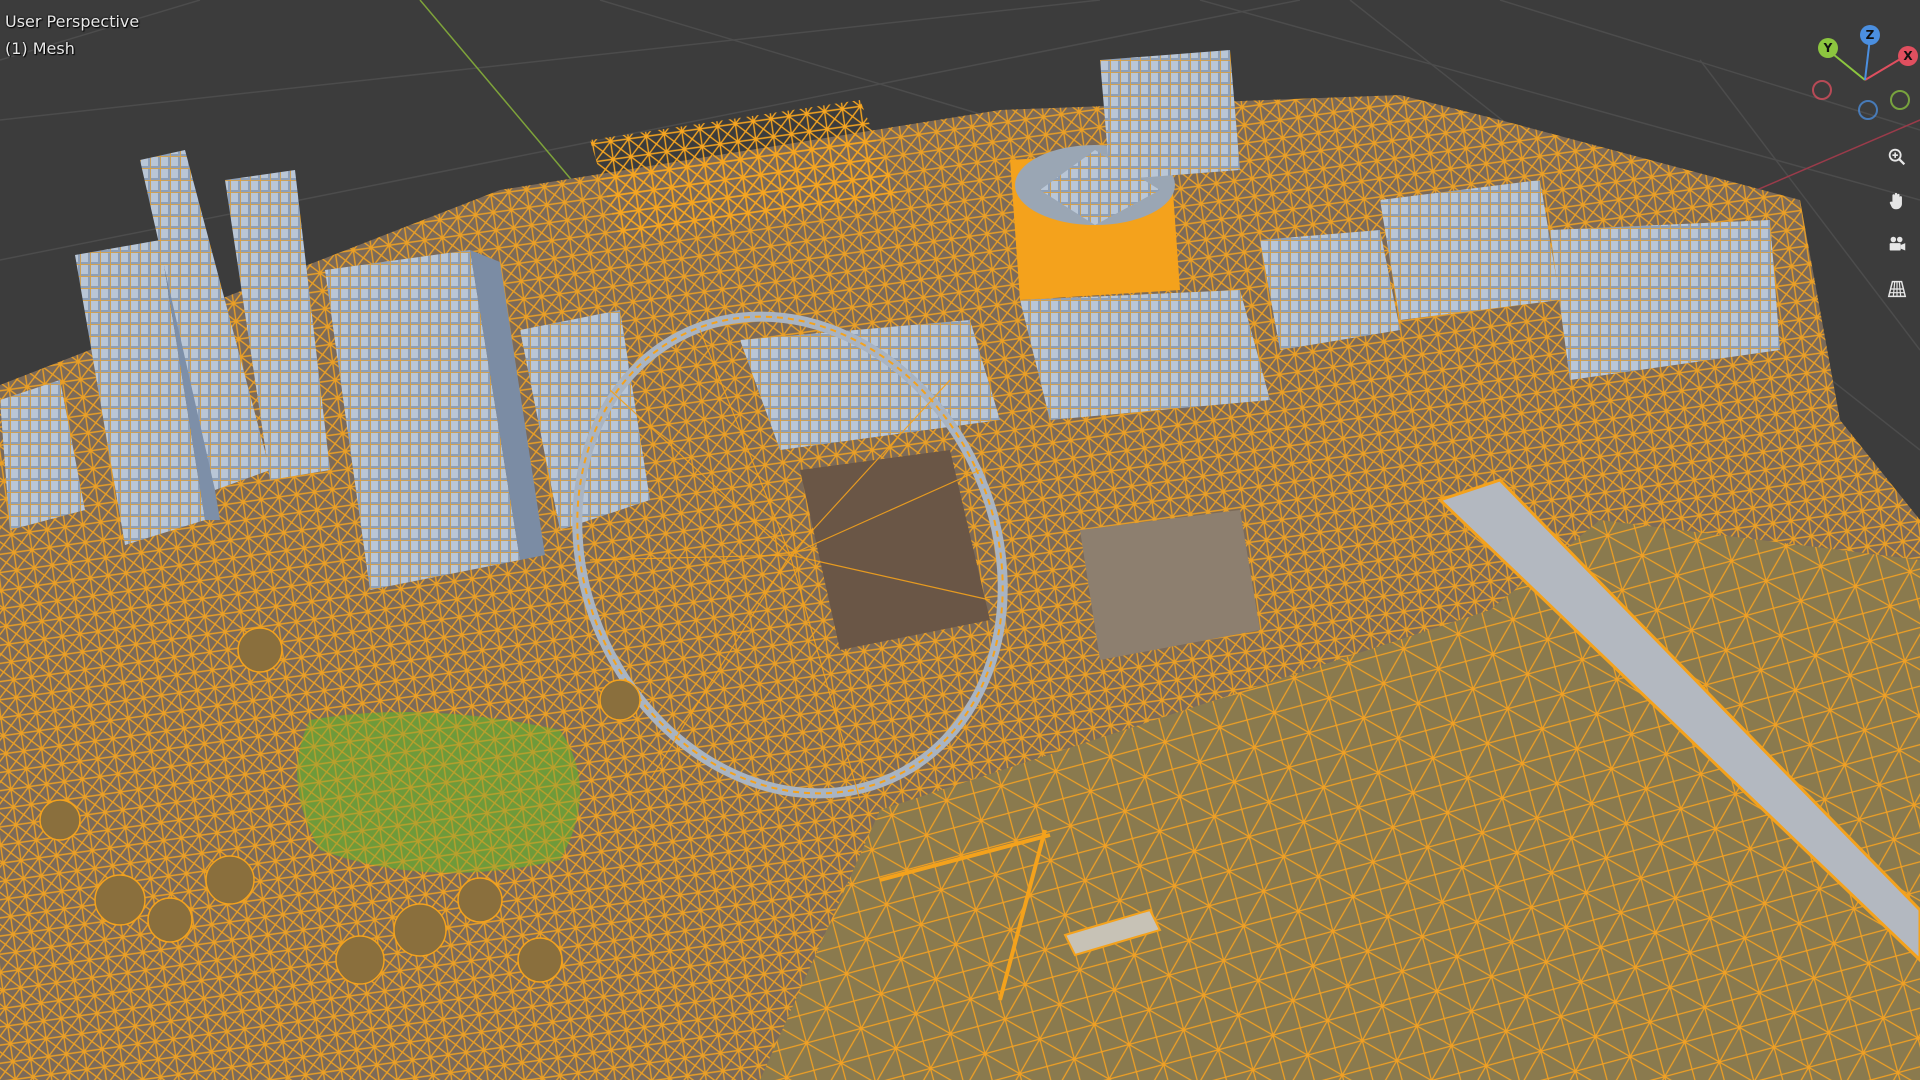  Describe the element at coordinates (1868, 110) in the screenshot. I see `gizmo-neg-z-ball` at that location.